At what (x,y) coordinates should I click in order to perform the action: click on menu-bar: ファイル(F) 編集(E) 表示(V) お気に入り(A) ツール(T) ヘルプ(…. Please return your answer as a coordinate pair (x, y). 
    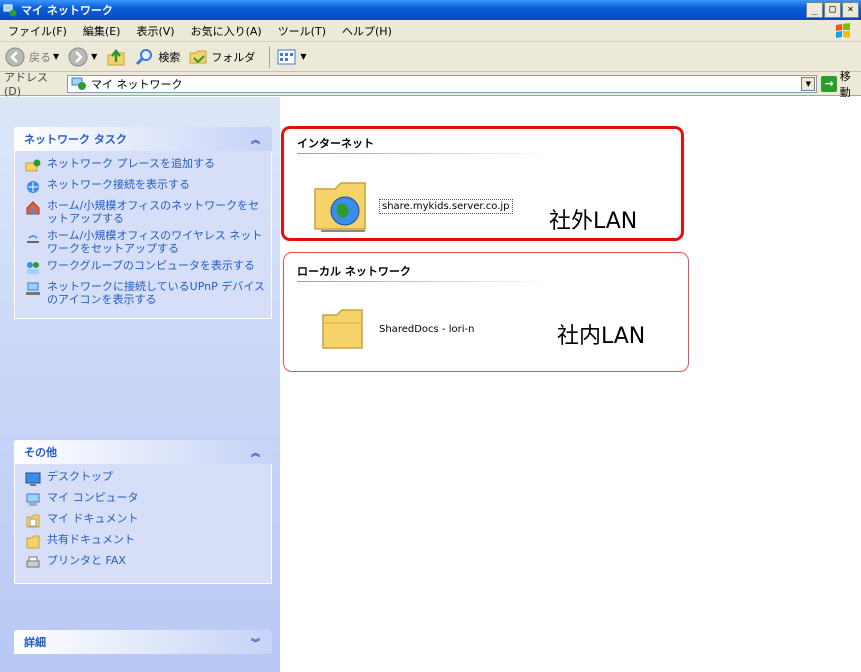
    Looking at the image, I should click on (430, 31).